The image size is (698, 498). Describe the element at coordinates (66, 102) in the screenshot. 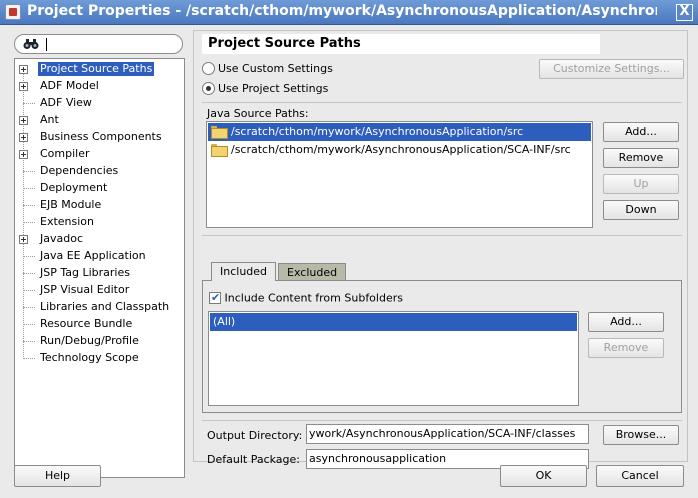

I see `tree-item-label: ADF View` at that location.